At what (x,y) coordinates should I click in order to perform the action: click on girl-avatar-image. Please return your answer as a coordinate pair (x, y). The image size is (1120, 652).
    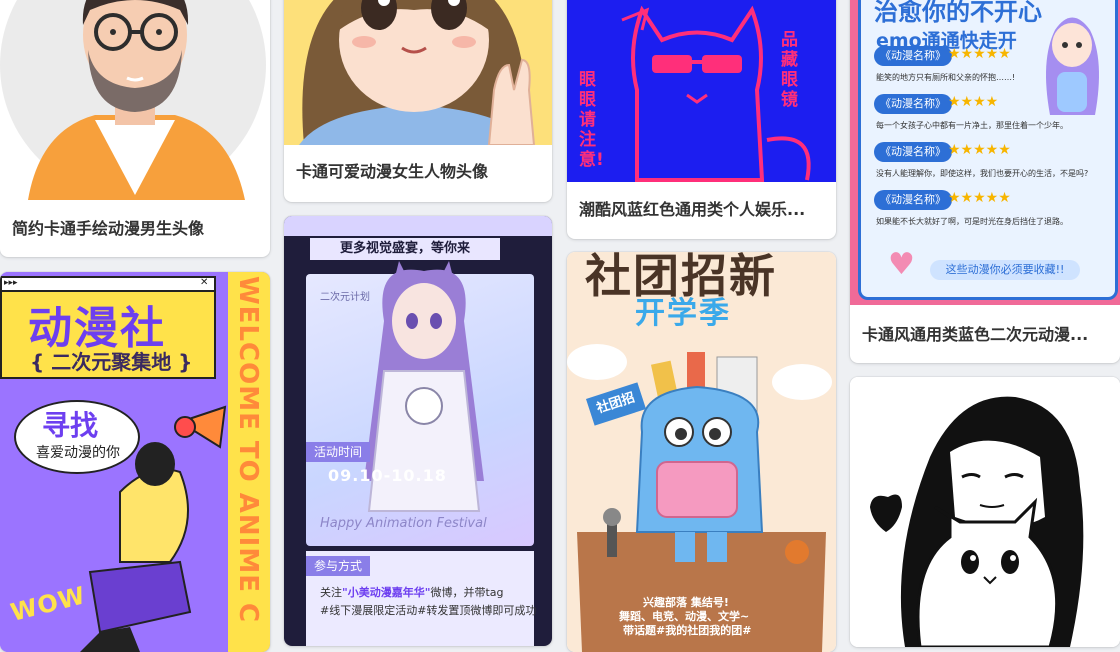
    Looking at the image, I should click on (418, 72).